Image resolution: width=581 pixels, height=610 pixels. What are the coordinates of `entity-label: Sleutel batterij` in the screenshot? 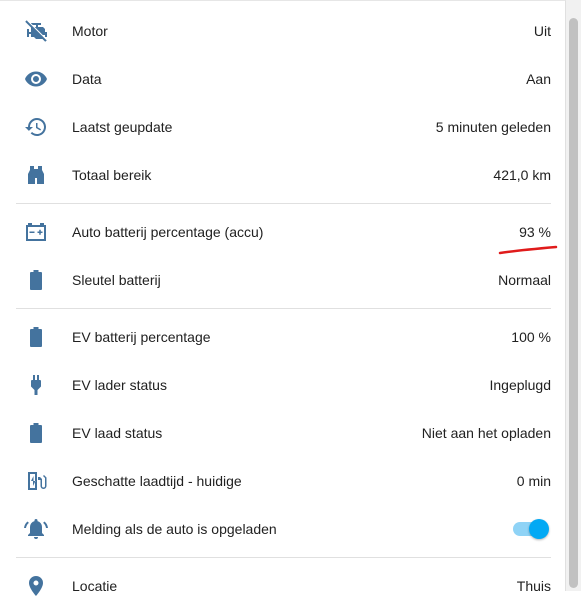 It's located at (116, 280).